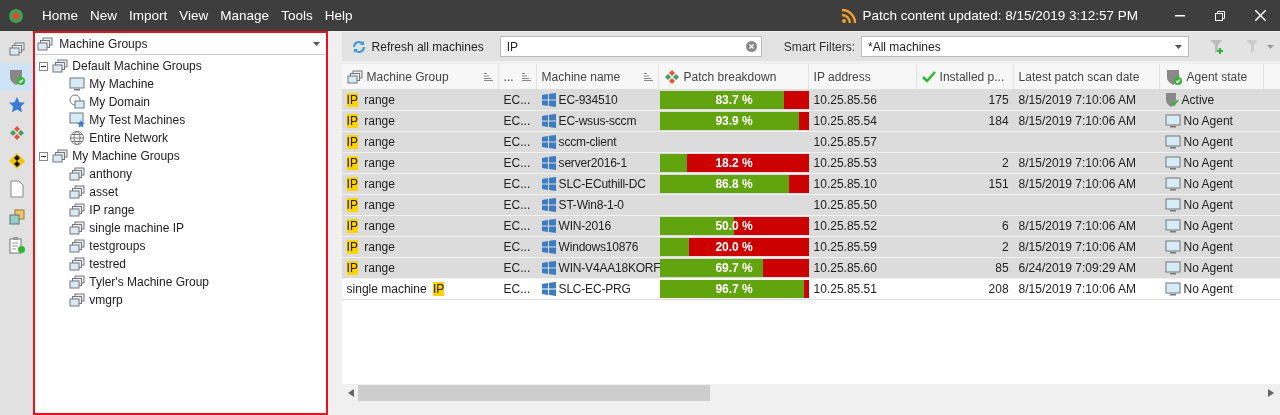 The height and width of the screenshot is (415, 1280). I want to click on menu-item: New, so click(104, 15).